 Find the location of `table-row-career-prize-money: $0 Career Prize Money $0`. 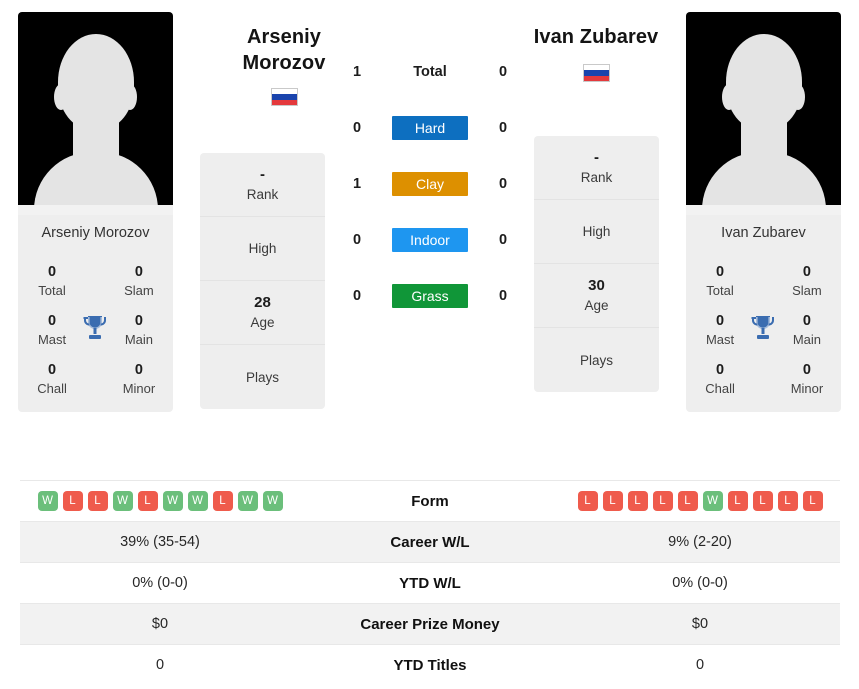

table-row-career-prize-money: $0 Career Prize Money $0 is located at coordinates (430, 623).